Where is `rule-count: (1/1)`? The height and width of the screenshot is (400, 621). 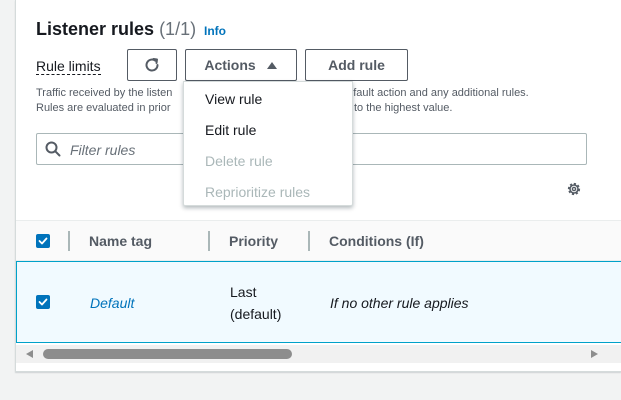 rule-count: (1/1) is located at coordinates (178, 29).